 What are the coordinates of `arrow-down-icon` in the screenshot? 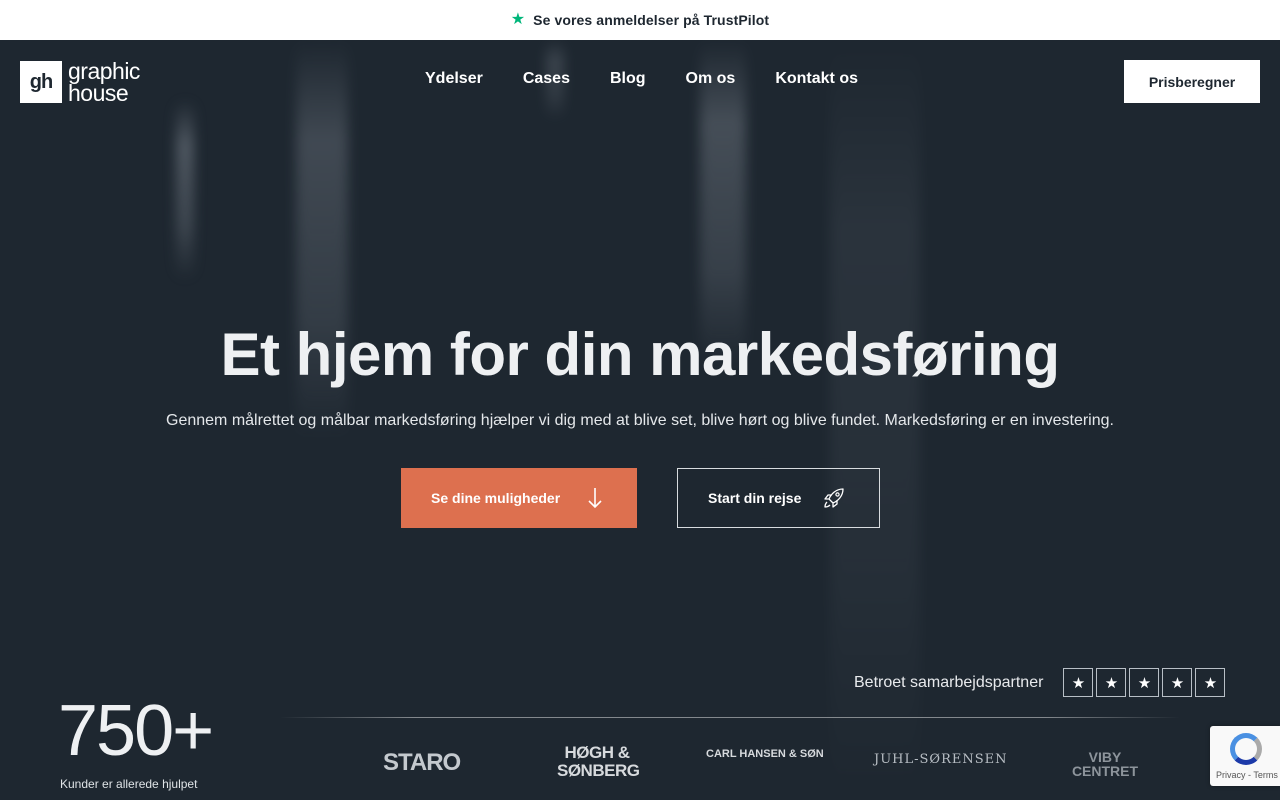 It's located at (595, 498).